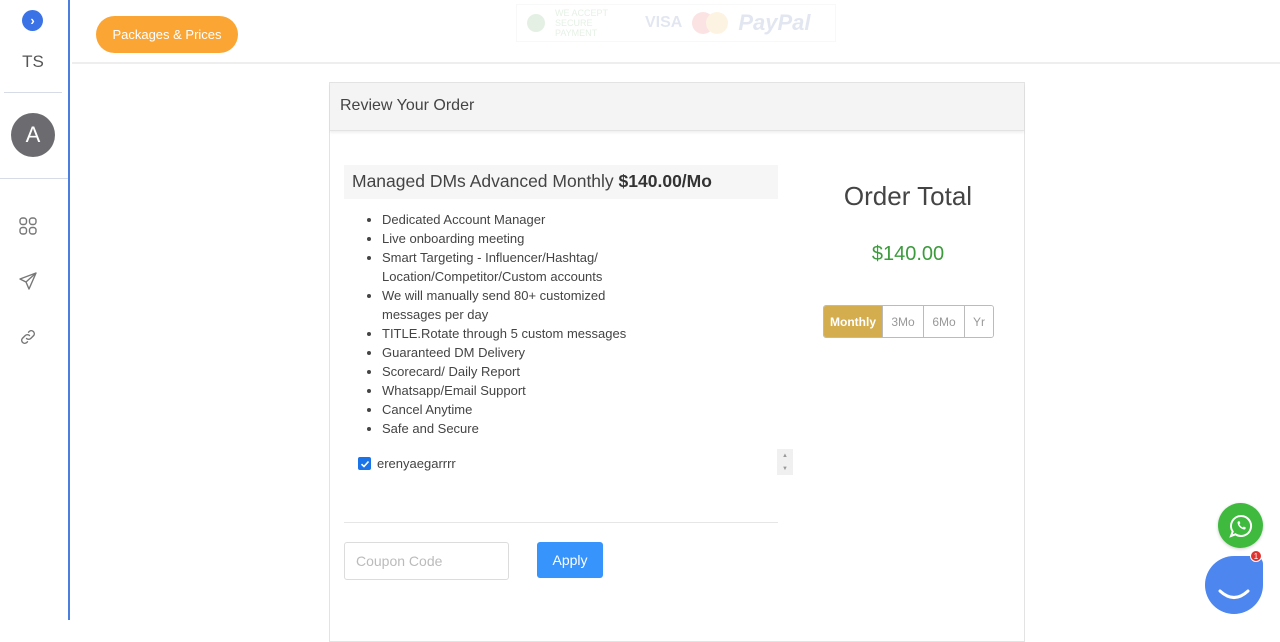 The height and width of the screenshot is (642, 1280). What do you see at coordinates (903, 321) in the screenshot?
I see `period-3mo-button: 3Mo` at bounding box center [903, 321].